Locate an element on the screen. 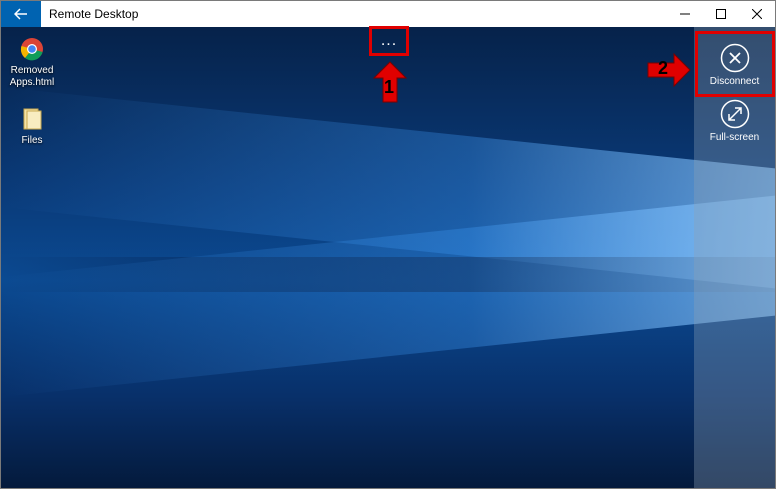  fullscreen-icon is located at coordinates (734, 114).